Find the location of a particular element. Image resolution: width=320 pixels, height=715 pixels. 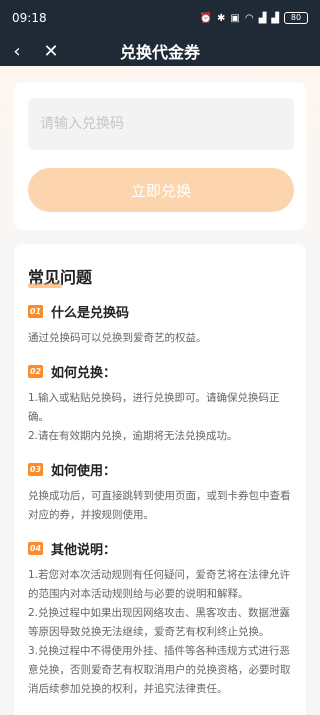

bluetooth-icon: ✱ is located at coordinates (221, 18).